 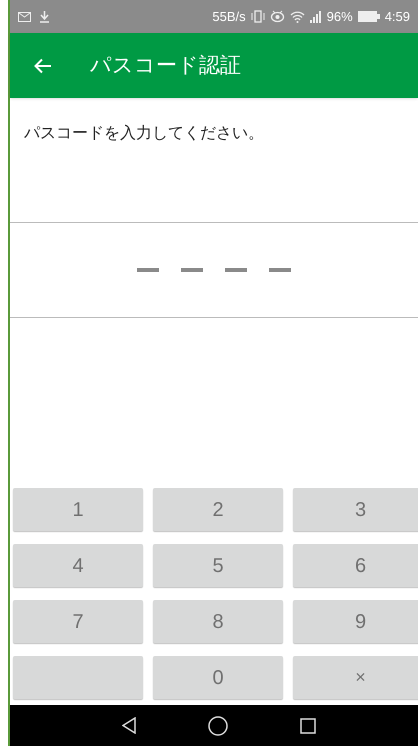 I want to click on instruction-text: パスコードを入力してください。, so click(x=144, y=134).